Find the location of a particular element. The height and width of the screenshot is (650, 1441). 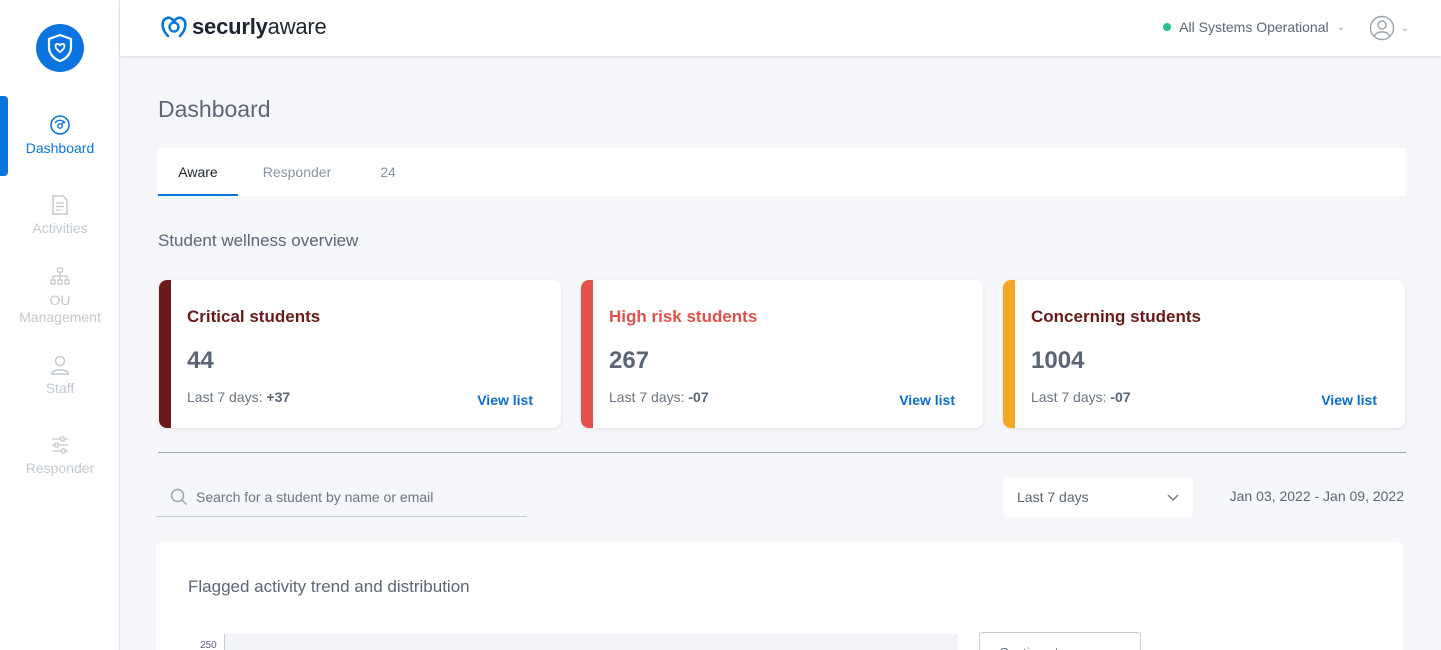

tab-bar: Aware Responder 24 is located at coordinates (782, 172).